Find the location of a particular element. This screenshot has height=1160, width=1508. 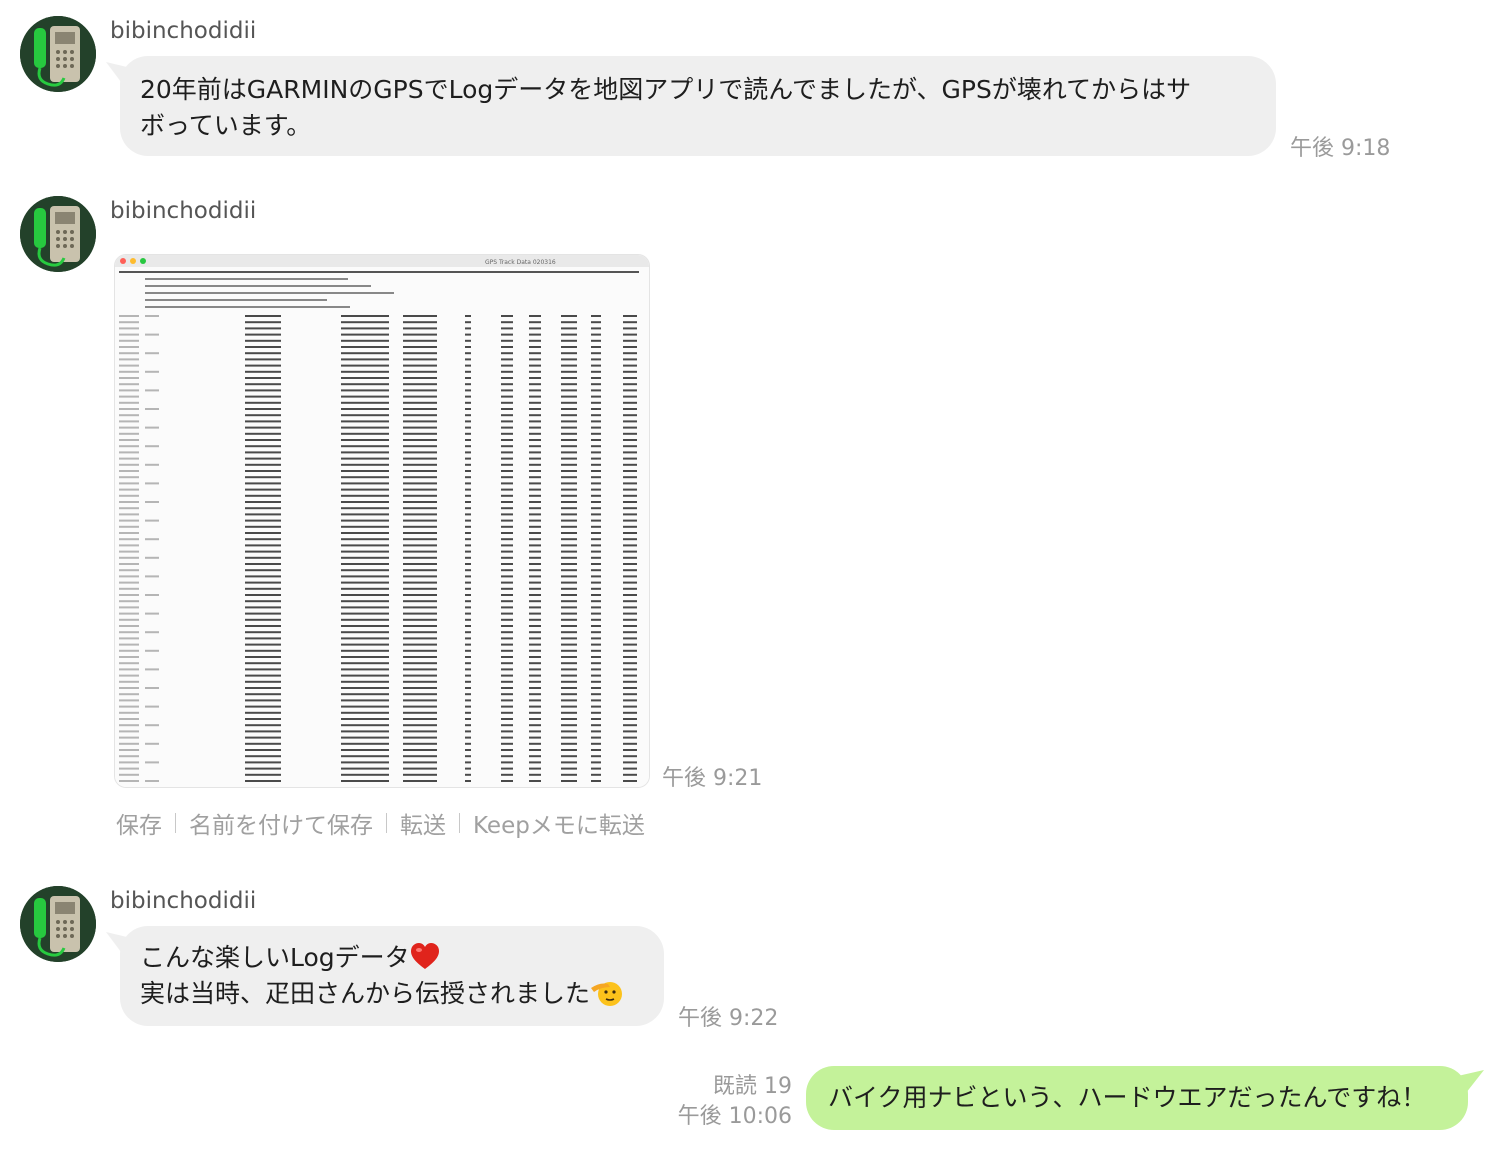

forward-to-keep-button: Keepメモに転送 is located at coordinates (559, 823).